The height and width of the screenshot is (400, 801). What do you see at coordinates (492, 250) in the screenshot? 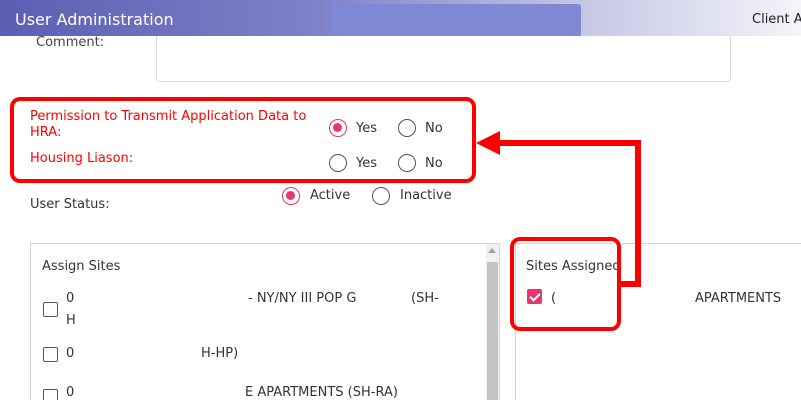
I see `scroll-up-icon` at bounding box center [492, 250].